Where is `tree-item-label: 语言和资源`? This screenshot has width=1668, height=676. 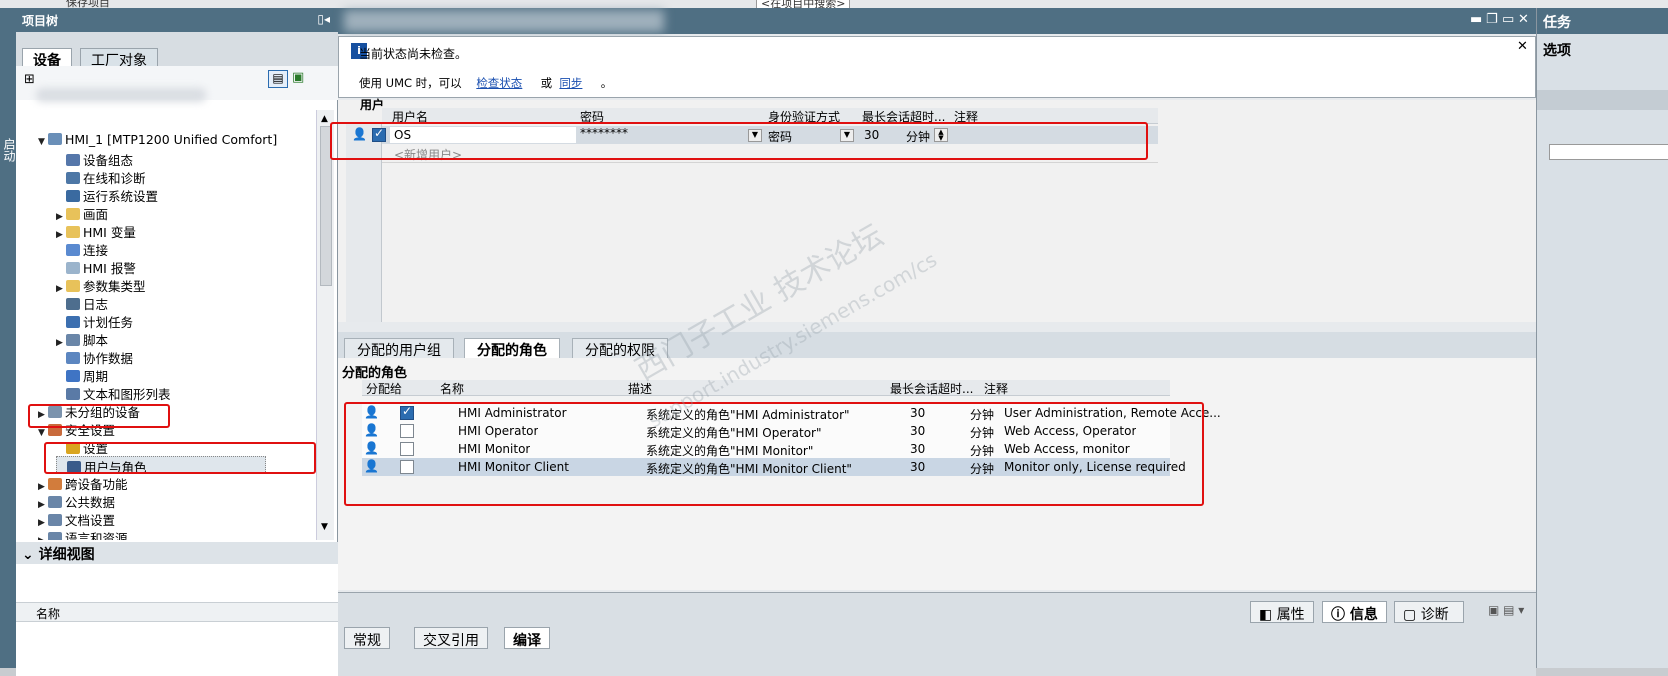 tree-item-label: 语言和资源 is located at coordinates (96, 535).